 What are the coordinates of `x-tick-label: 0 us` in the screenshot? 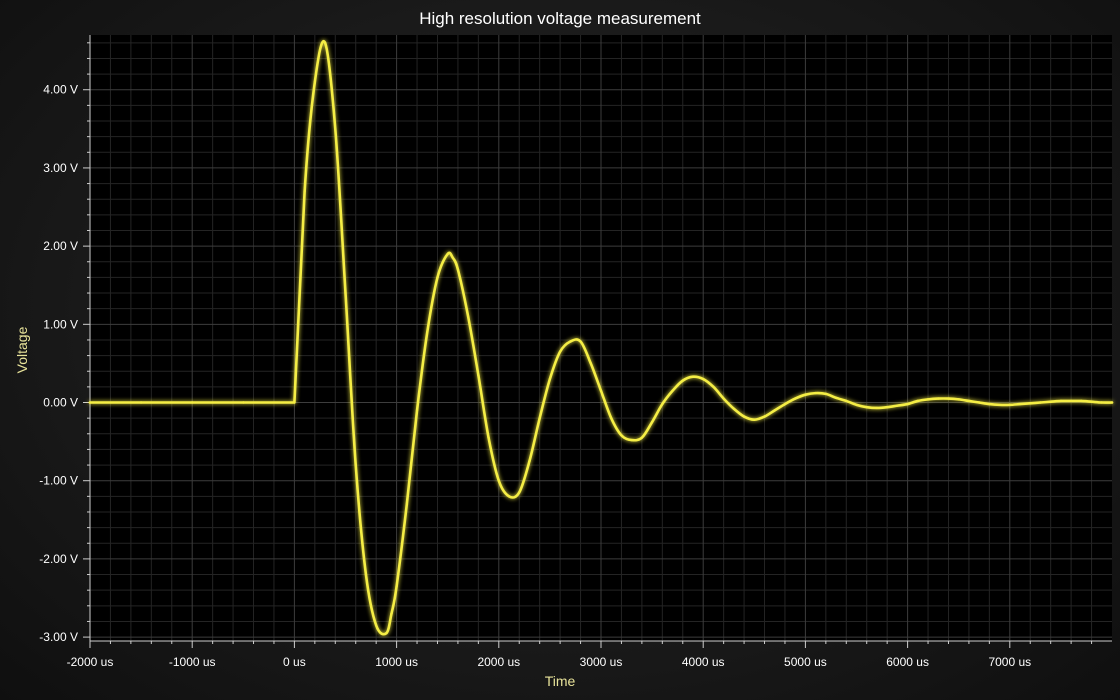 It's located at (294, 662).